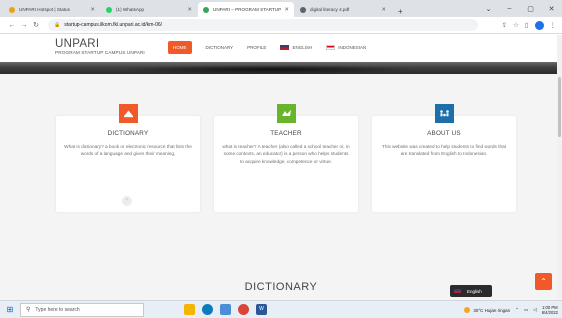 This screenshot has height=318, width=562. Describe the element at coordinates (286, 133) in the screenshot. I see `card-title: TEACHER` at that location.